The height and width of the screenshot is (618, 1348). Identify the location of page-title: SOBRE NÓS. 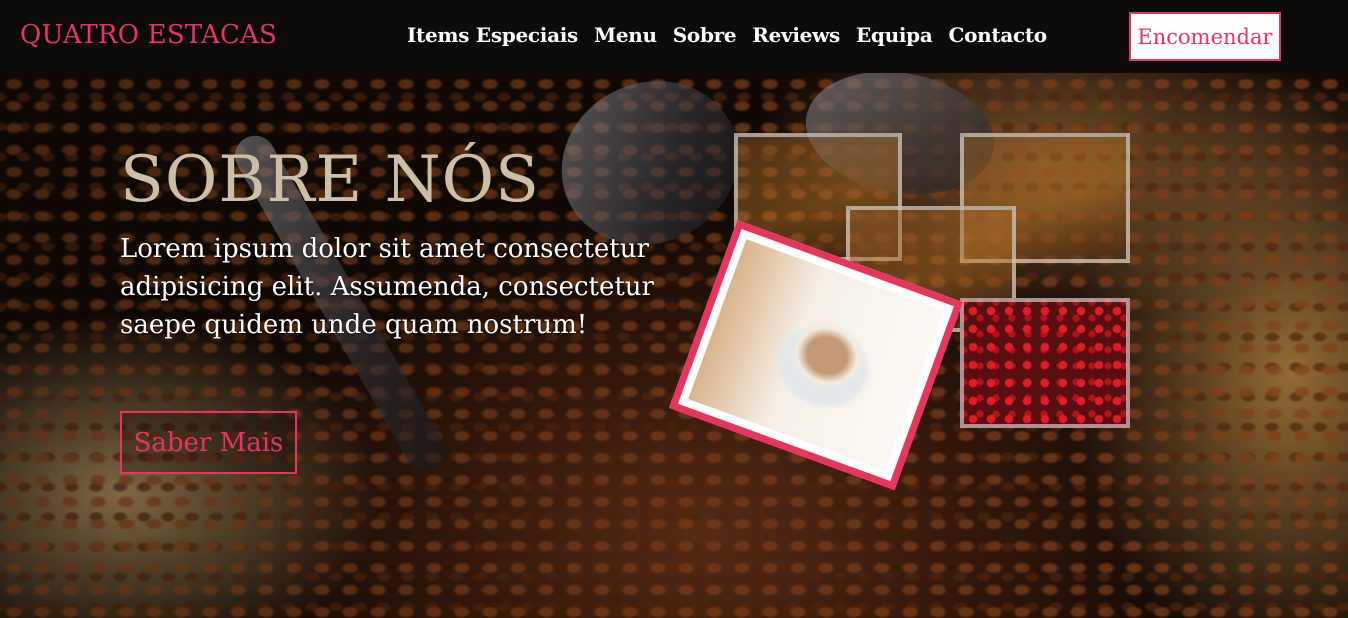
(330, 180).